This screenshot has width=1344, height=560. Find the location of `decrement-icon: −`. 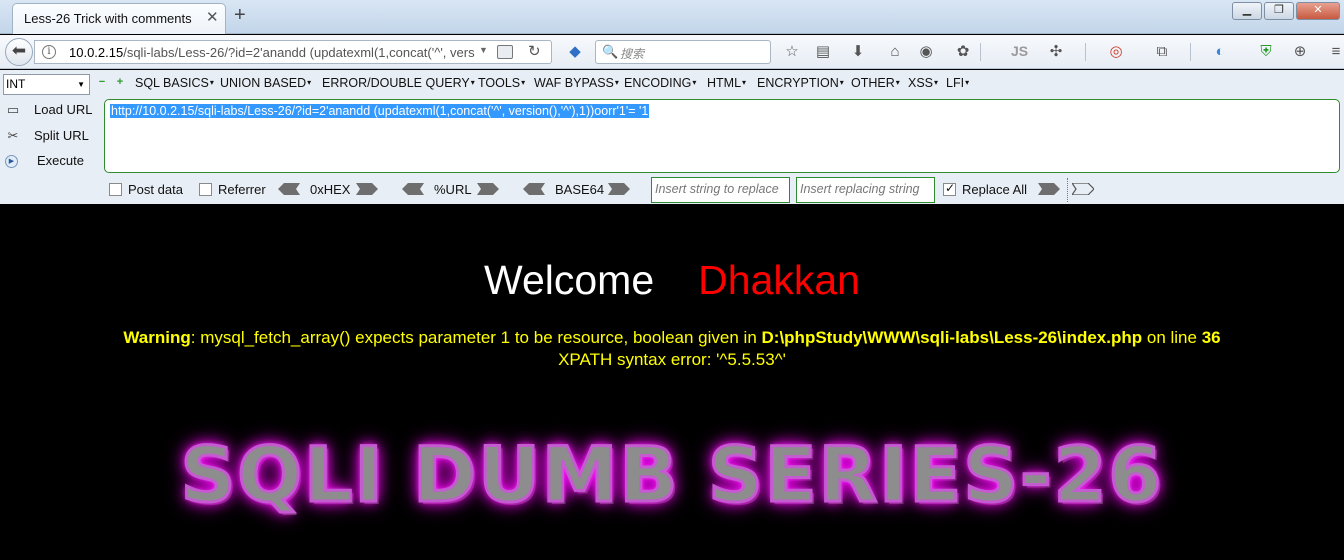

decrement-icon: − is located at coordinates (102, 82).